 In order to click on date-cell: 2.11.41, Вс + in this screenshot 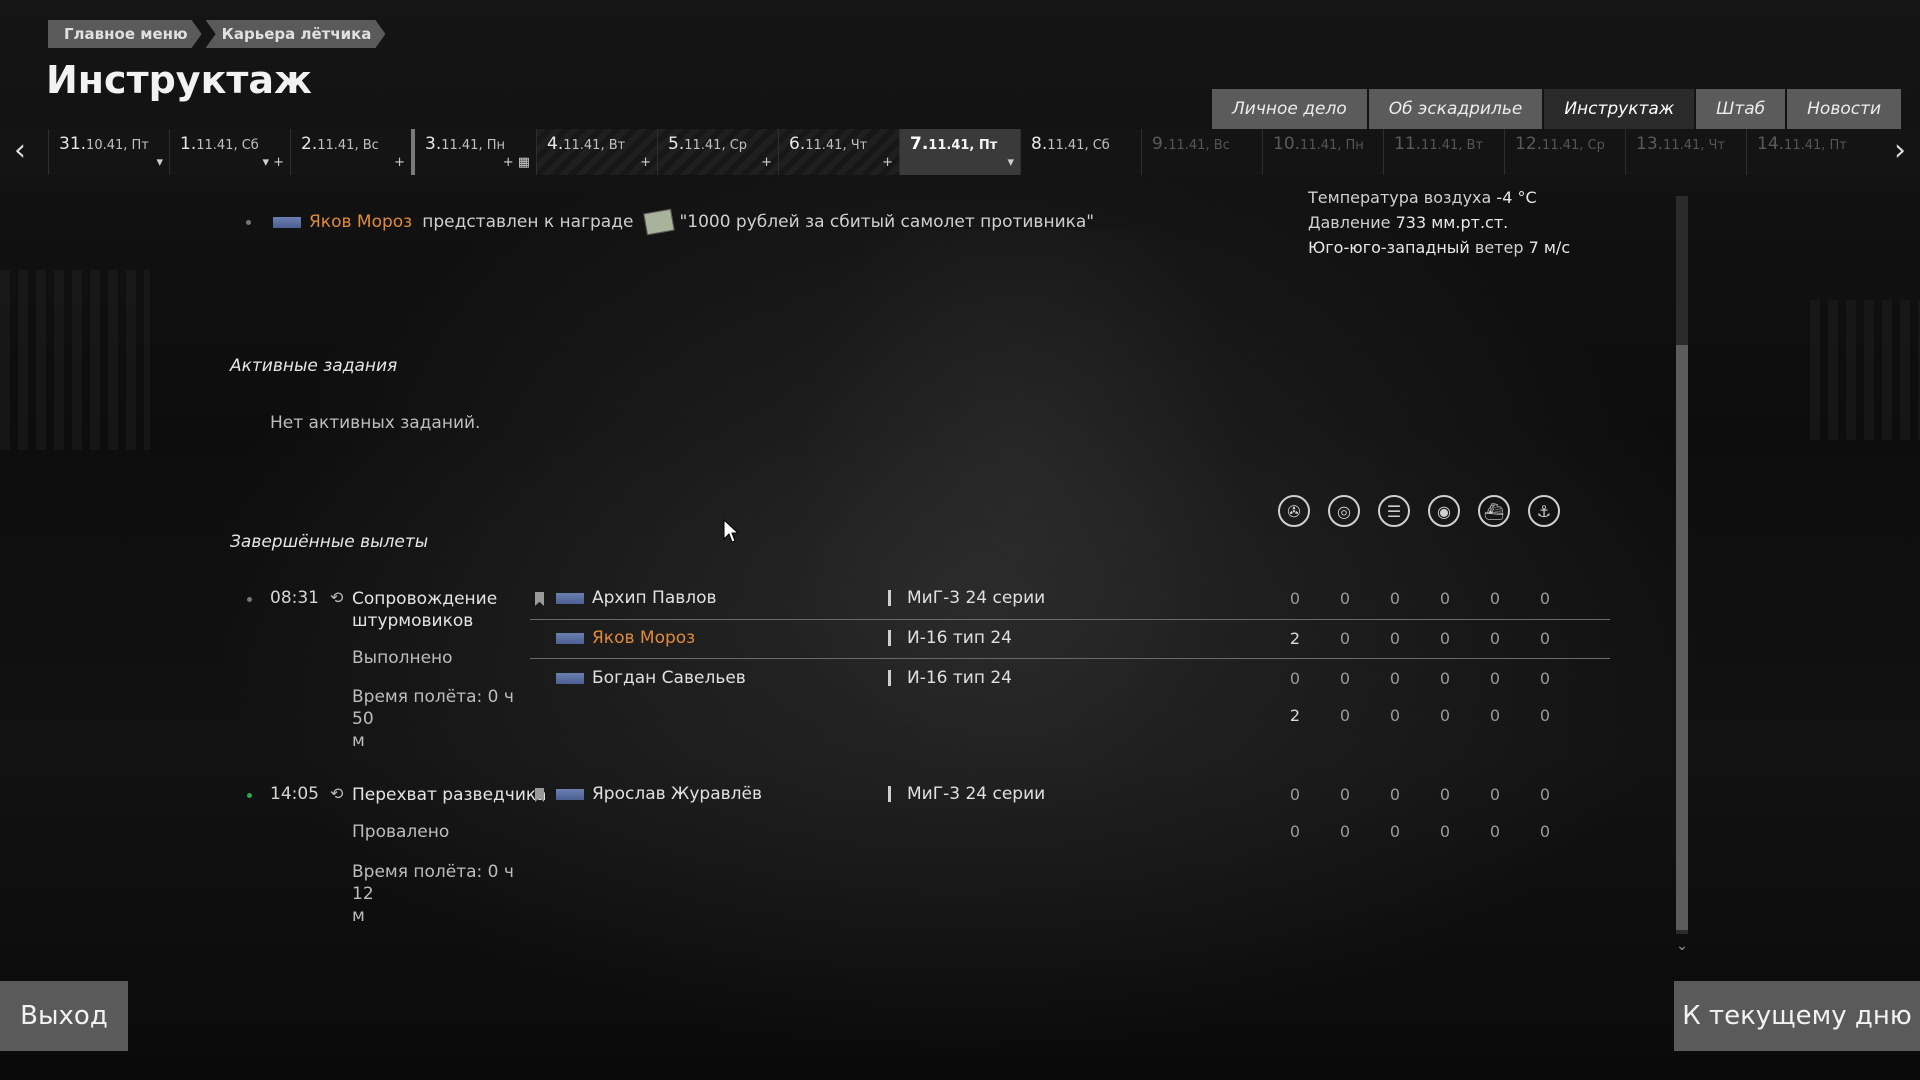, I will do `click(350, 152)`.